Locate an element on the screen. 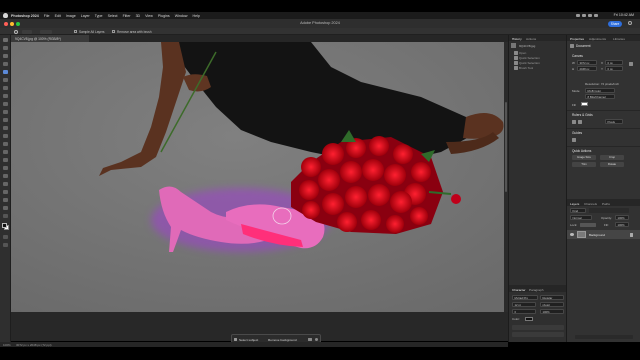 This screenshot has height=360, width=640. eyedropper-tool-icon is located at coordinates (5, 96).